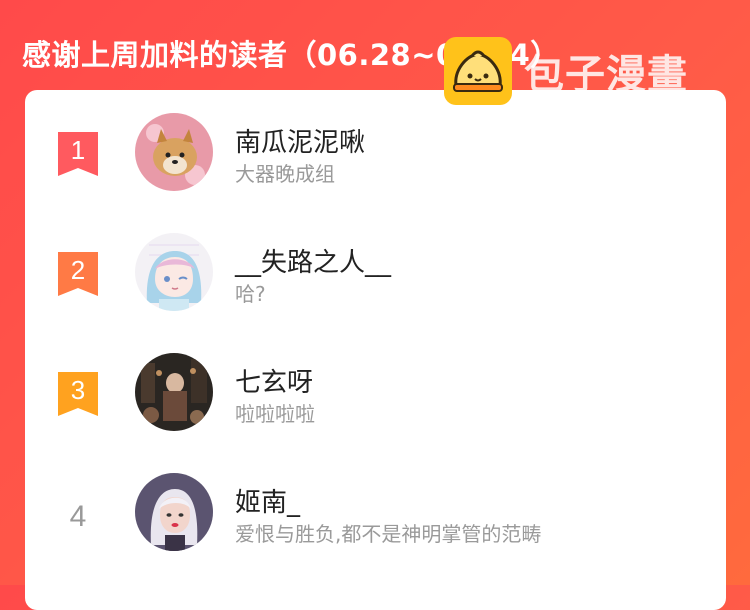 This screenshot has height=610, width=750. Describe the element at coordinates (275, 414) in the screenshot. I see `reader-subtitle: 啦啦啦啦` at that location.